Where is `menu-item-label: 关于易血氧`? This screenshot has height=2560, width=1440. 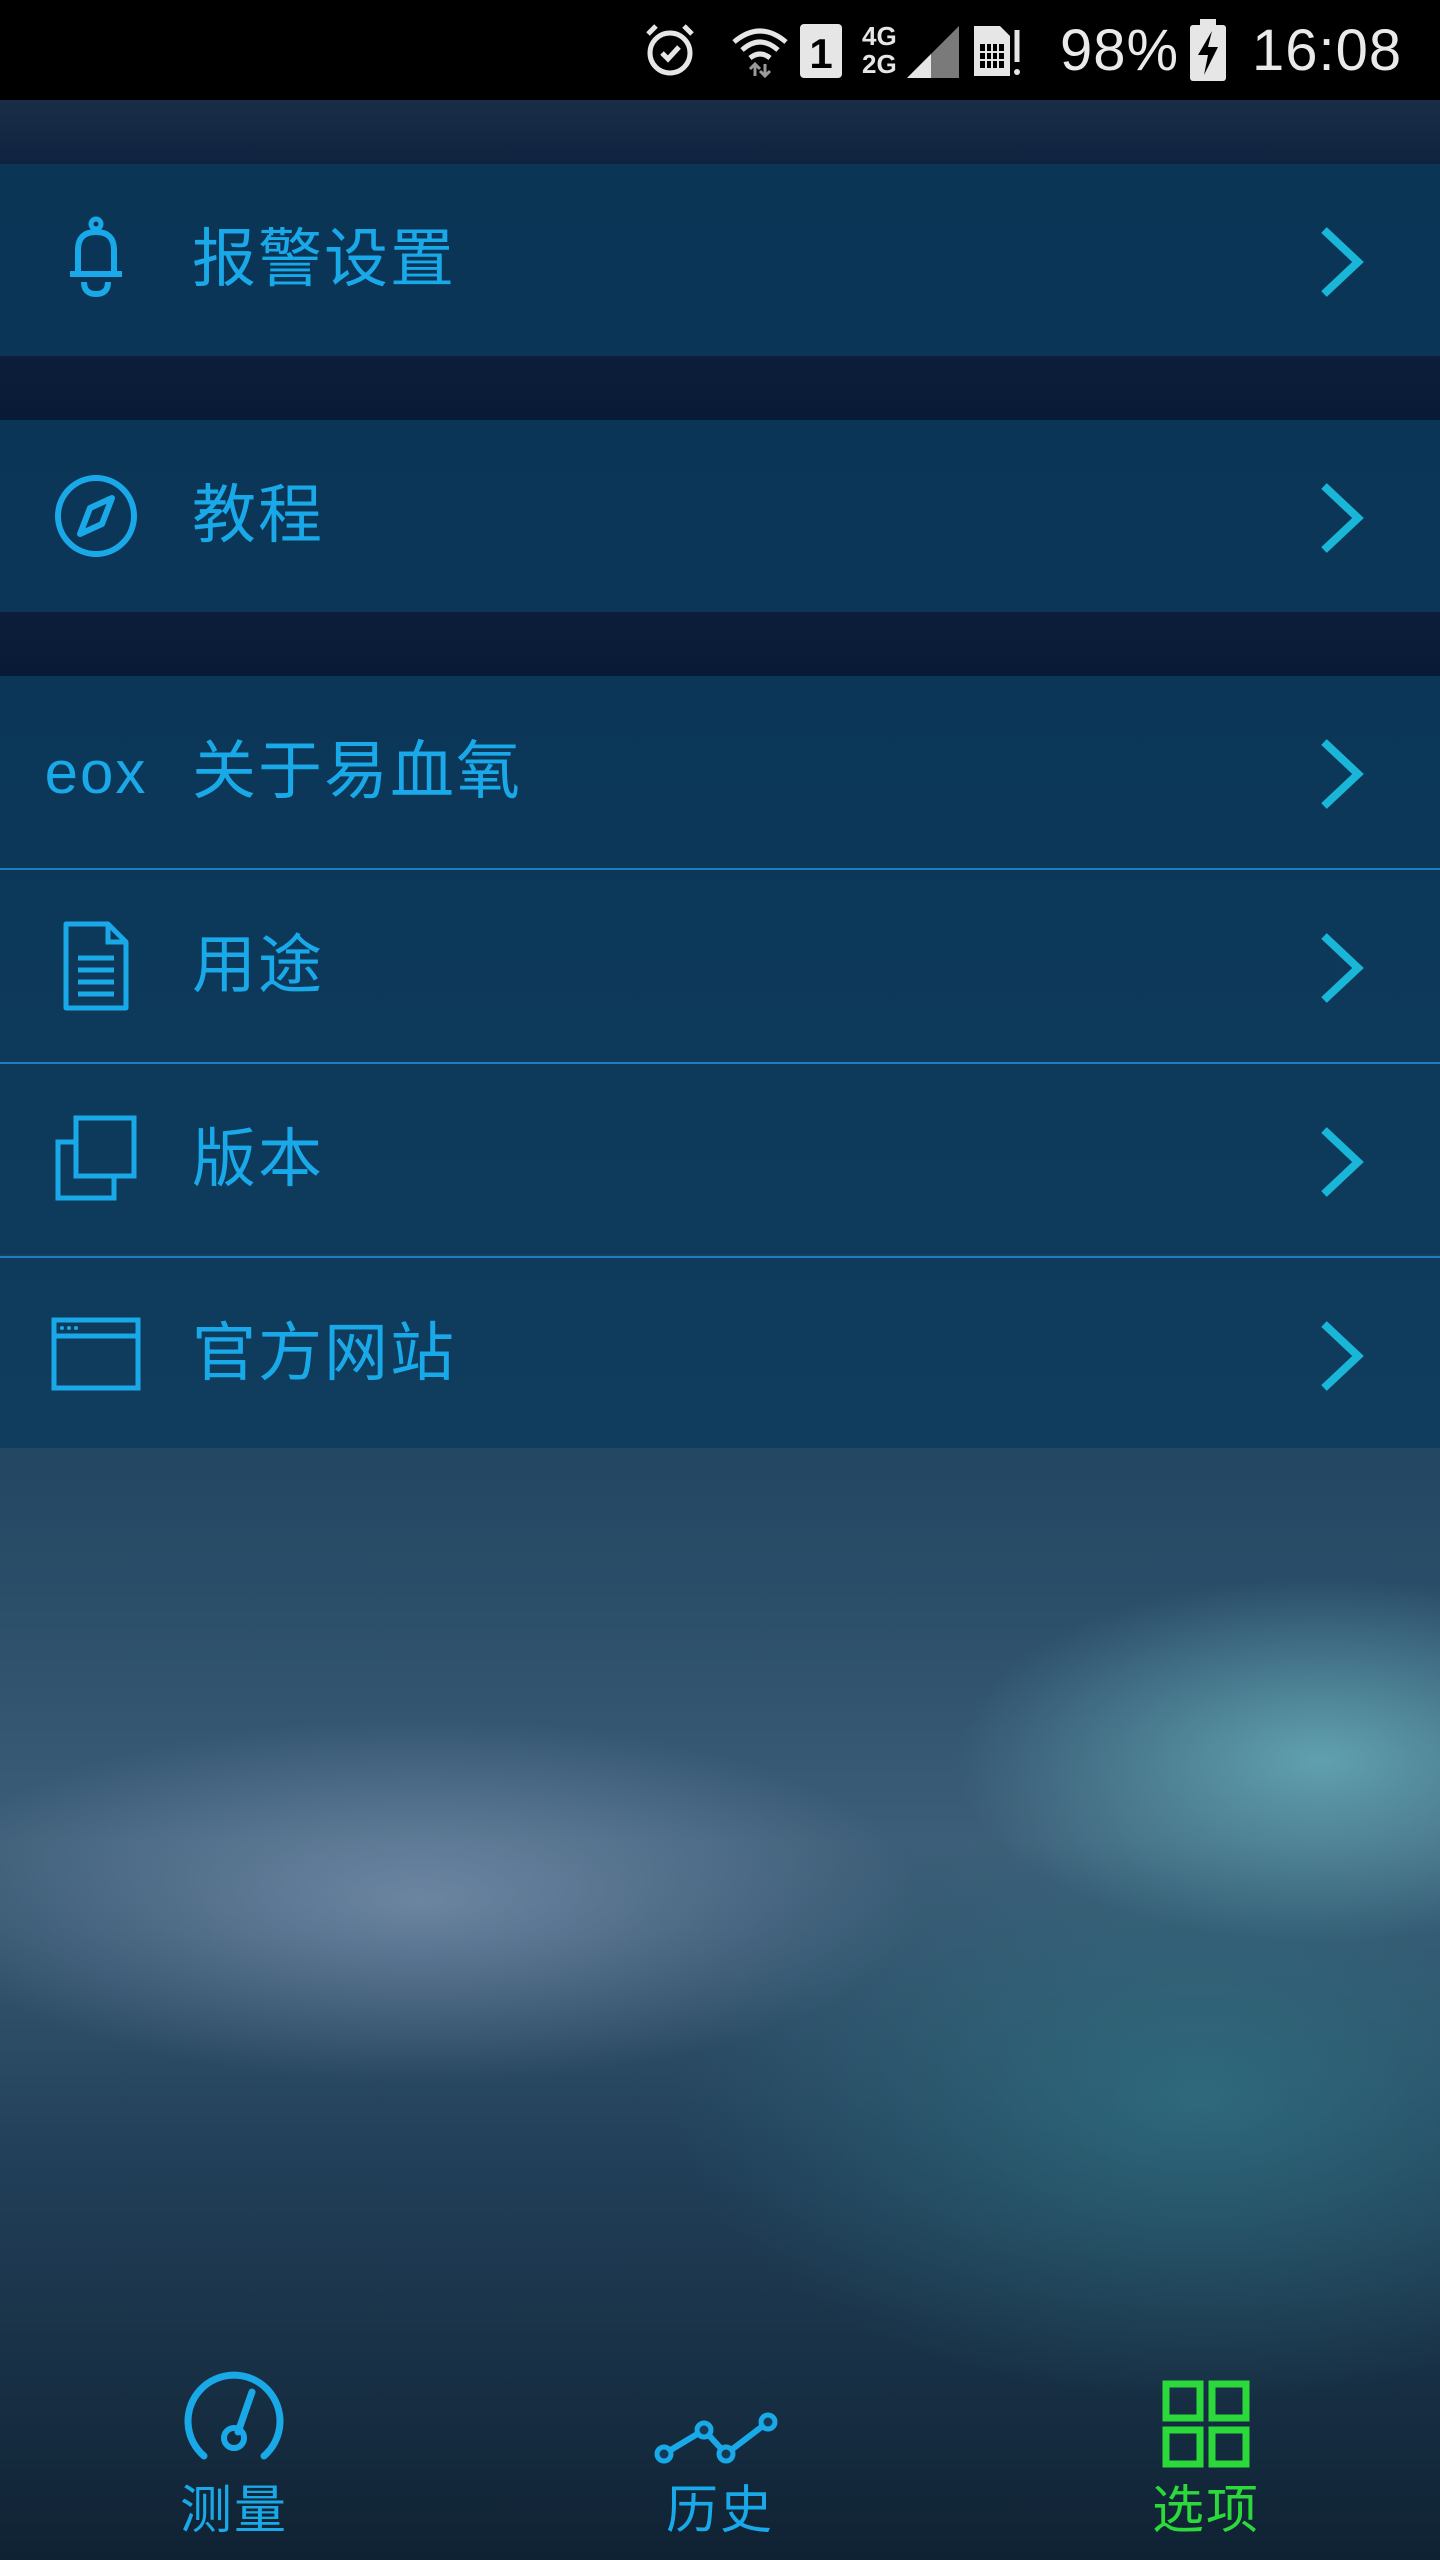
menu-item-label: 关于易血氧 is located at coordinates (357, 772).